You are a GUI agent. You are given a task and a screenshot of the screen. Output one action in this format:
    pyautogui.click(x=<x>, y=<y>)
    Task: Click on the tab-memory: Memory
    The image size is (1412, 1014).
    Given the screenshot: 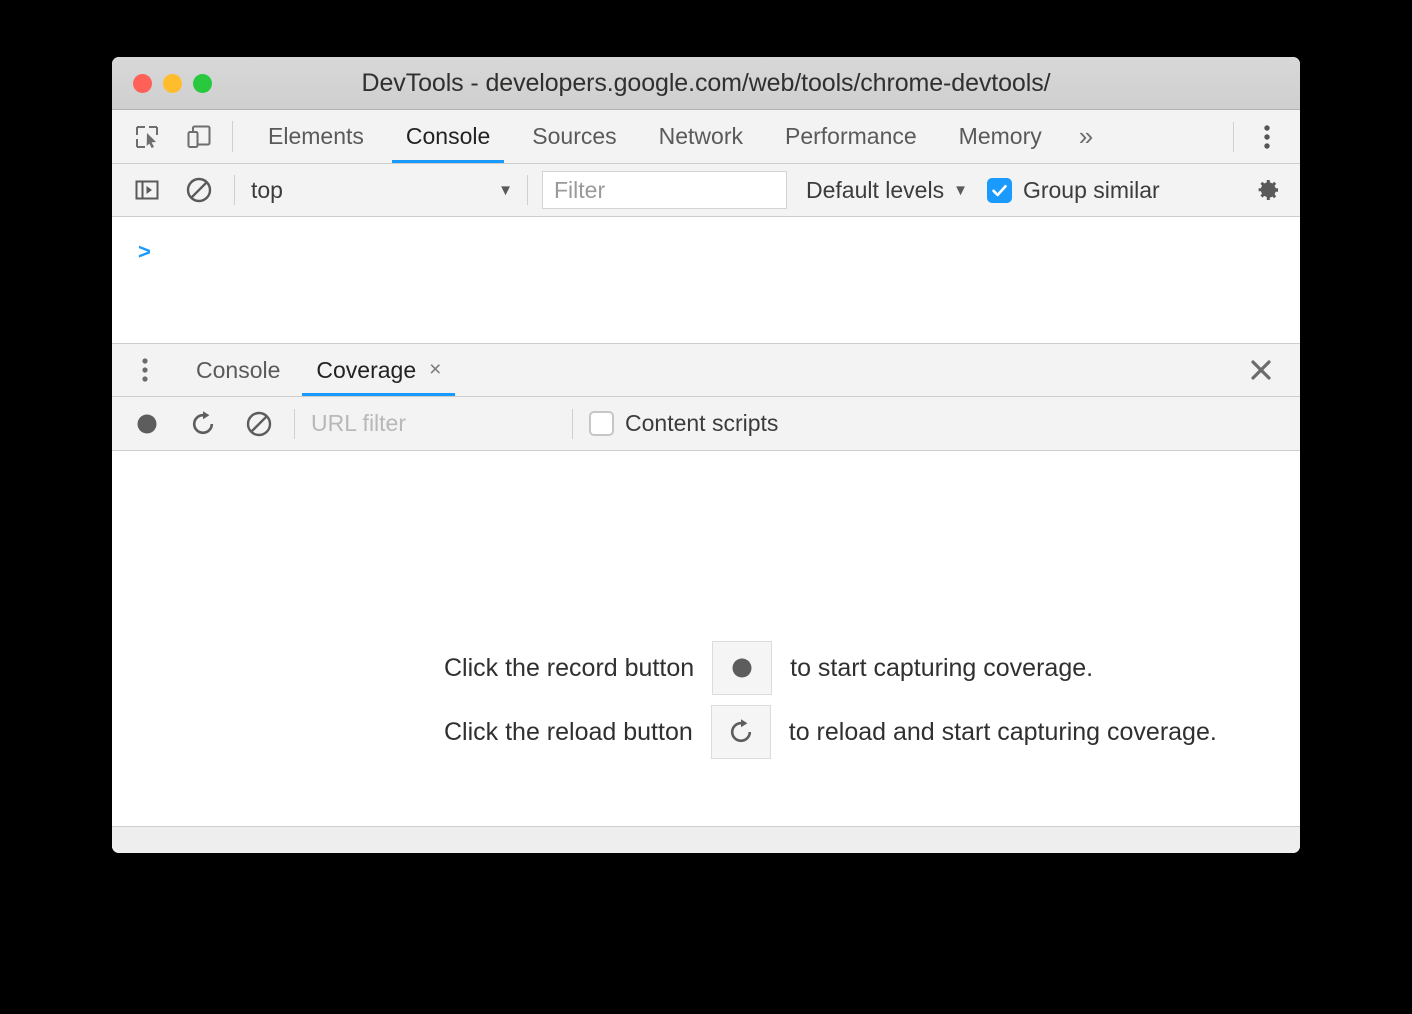 What is the action you would take?
    pyautogui.click(x=1000, y=136)
    